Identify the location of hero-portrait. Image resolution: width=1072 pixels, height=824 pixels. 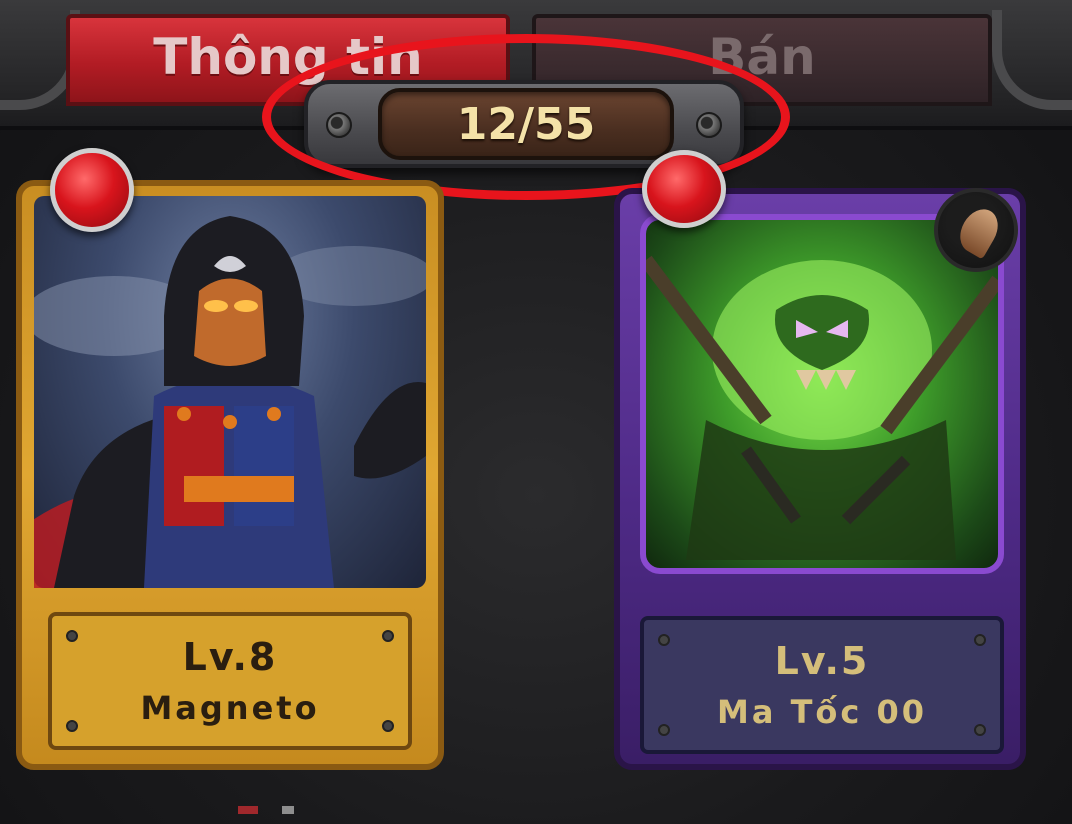
(822, 394).